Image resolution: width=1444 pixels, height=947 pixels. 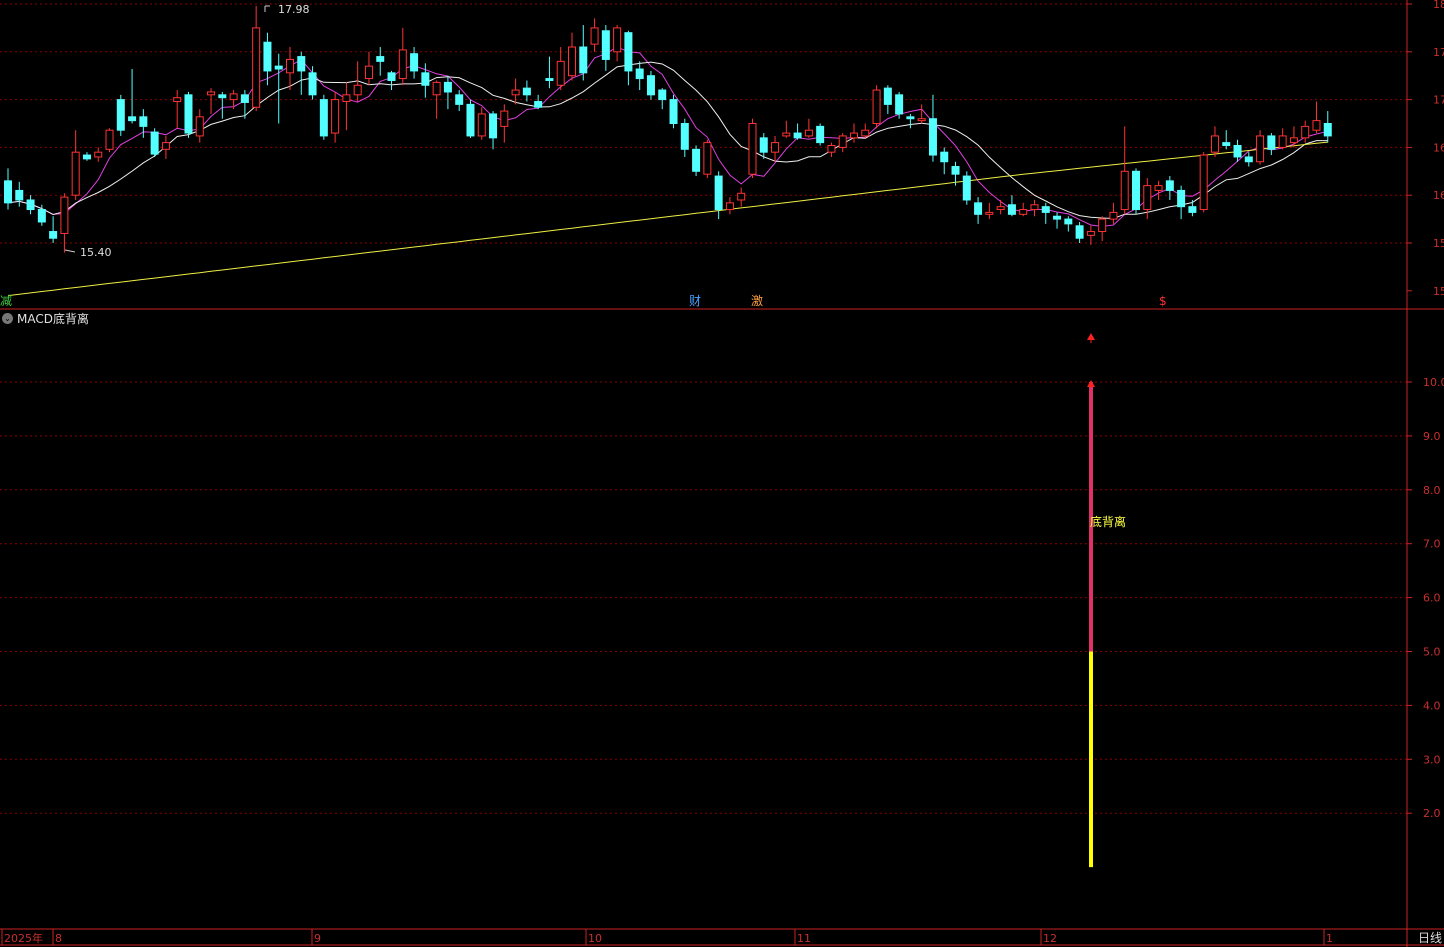 I want to click on price-tick-label: 15.0, so click(x=1438, y=291).